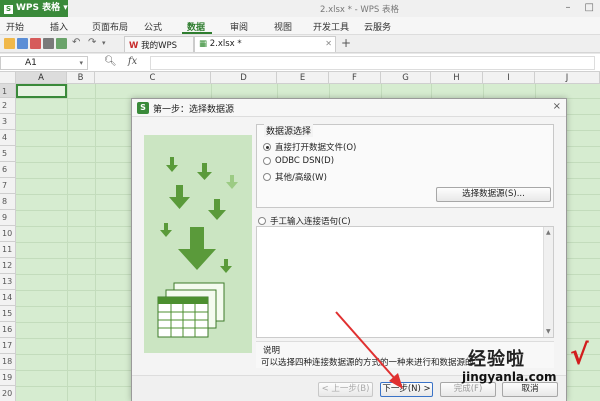 The width and height of the screenshot is (600, 401). I want to click on annotation-arrow-line, so click(366, 346).